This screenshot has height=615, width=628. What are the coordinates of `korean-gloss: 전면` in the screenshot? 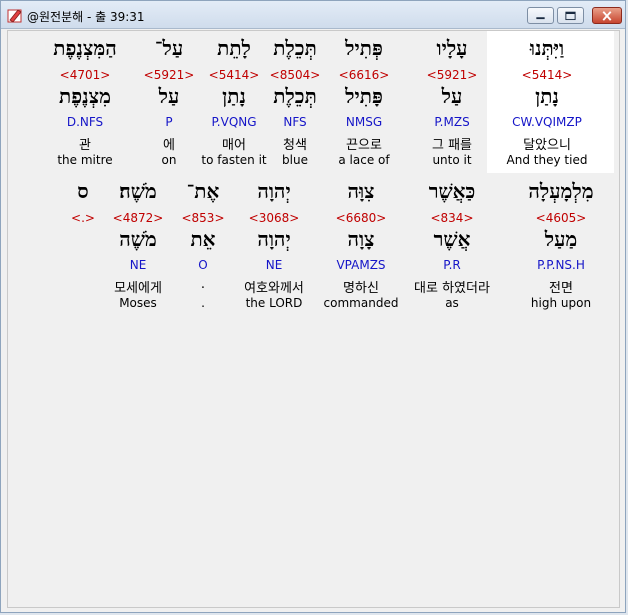 It's located at (561, 288).